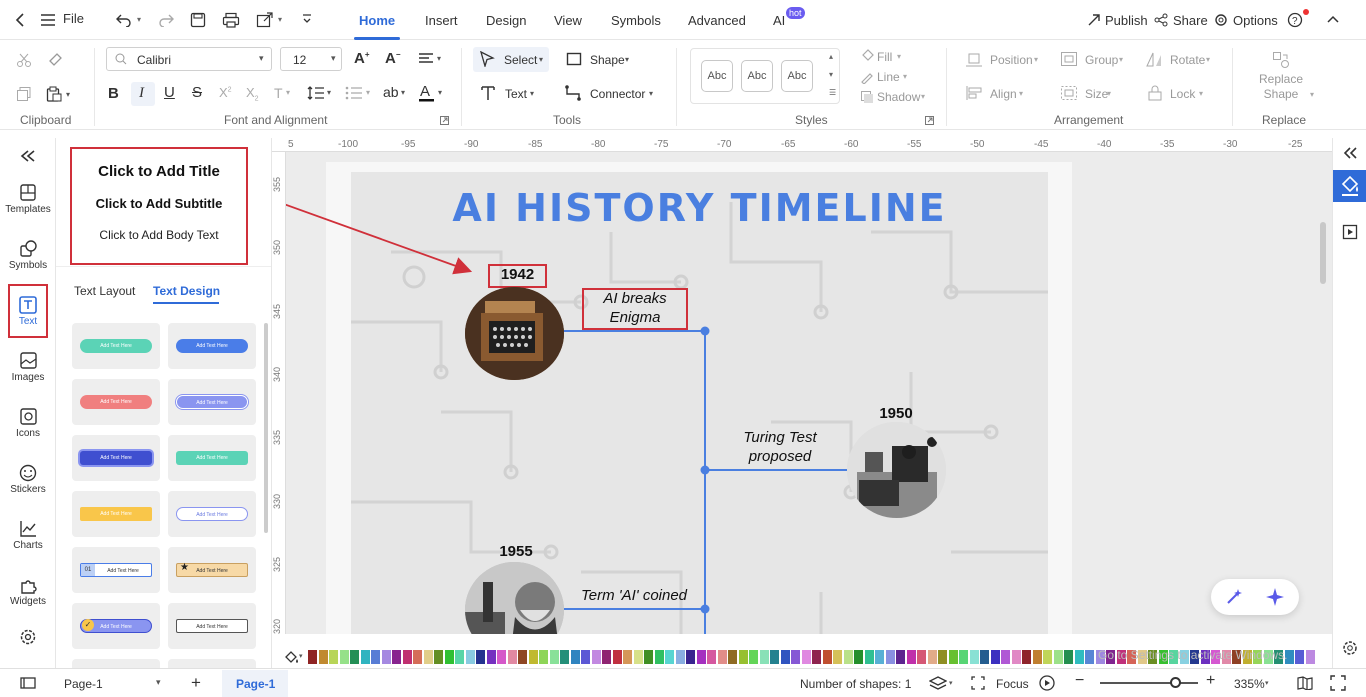 This screenshot has width=1366, height=697. Describe the element at coordinates (198, 20) in the screenshot. I see `save-icon` at that location.